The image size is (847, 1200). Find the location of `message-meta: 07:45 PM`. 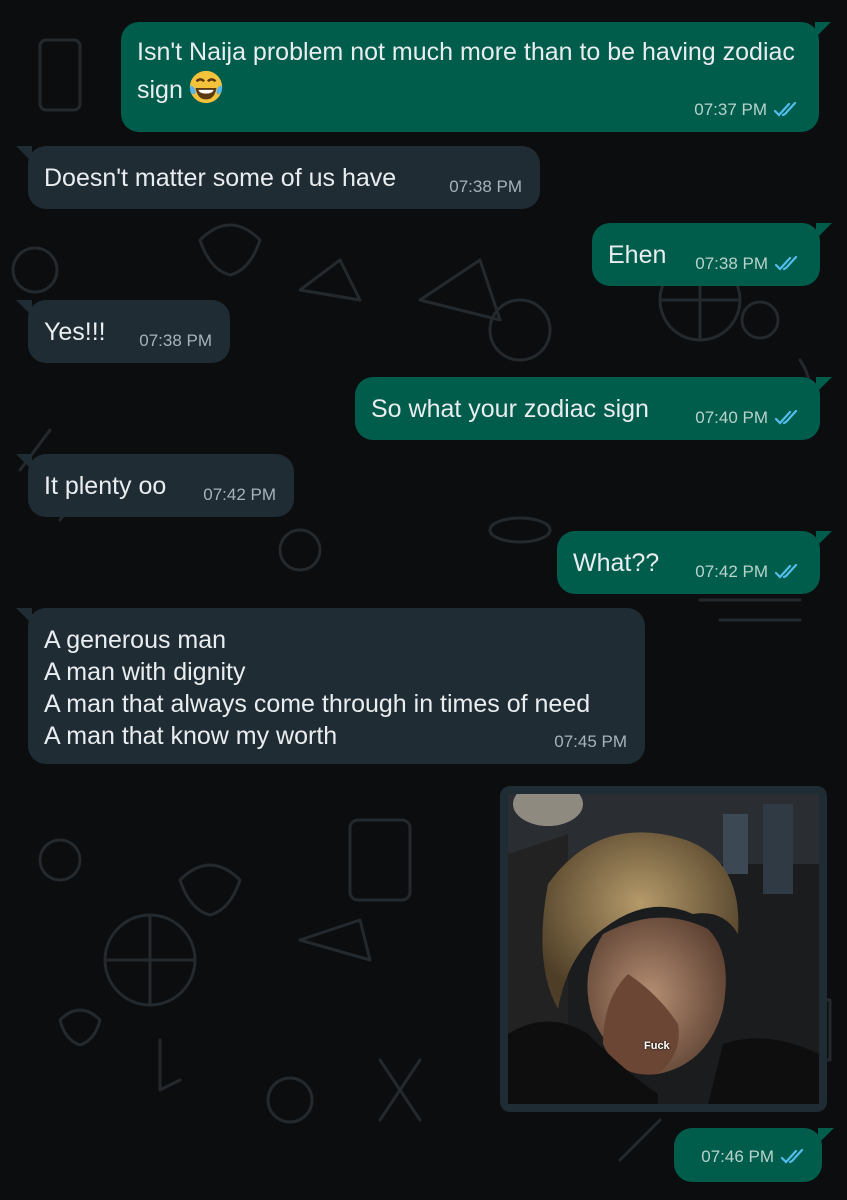

message-meta: 07:45 PM is located at coordinates (590, 742).